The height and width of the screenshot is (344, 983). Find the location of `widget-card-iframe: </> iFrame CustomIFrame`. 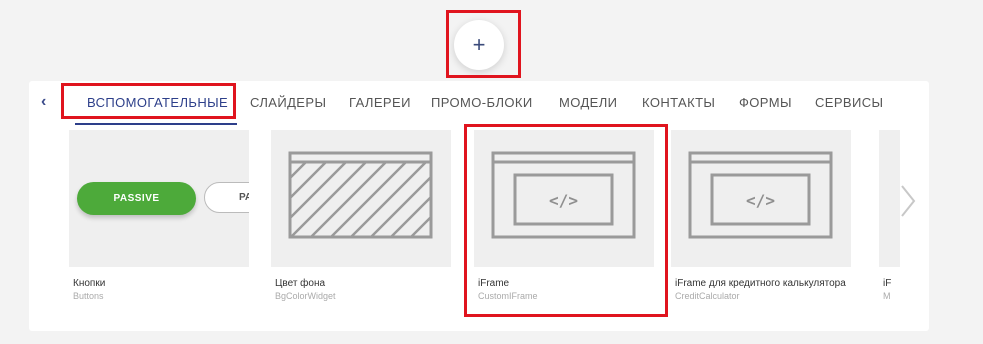

widget-card-iframe: </> iFrame CustomIFrame is located at coordinates (564, 215).